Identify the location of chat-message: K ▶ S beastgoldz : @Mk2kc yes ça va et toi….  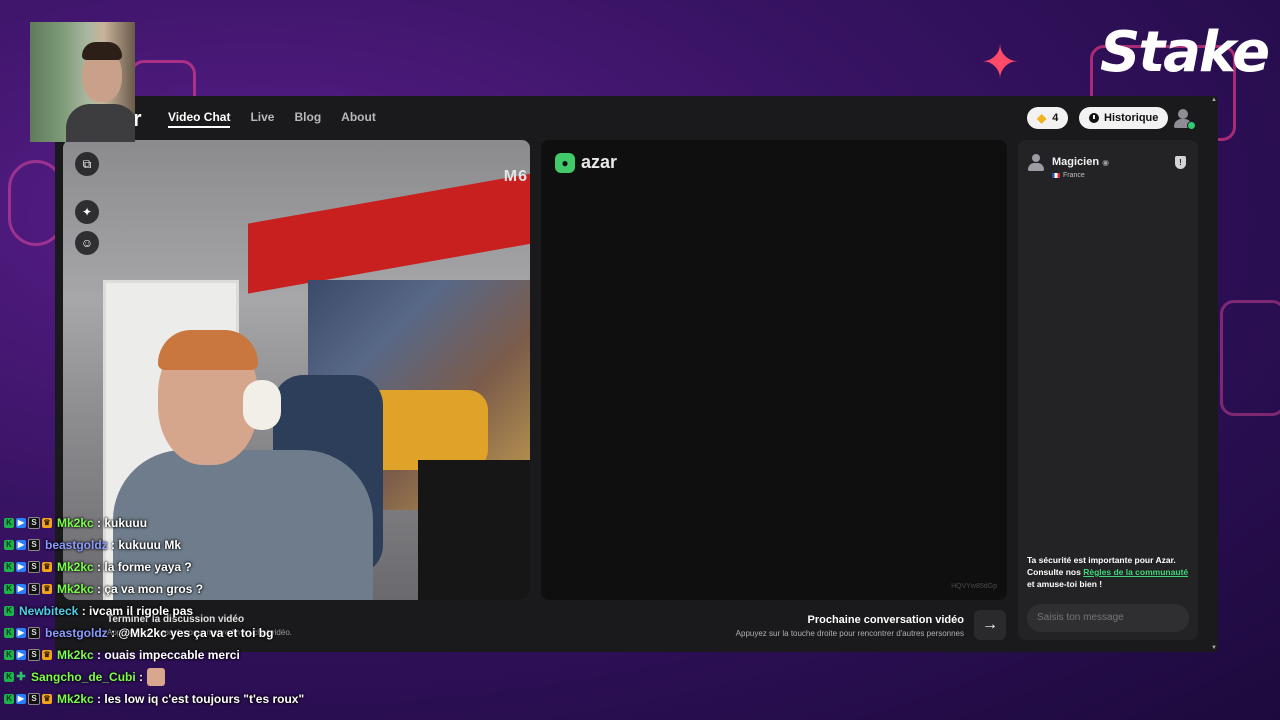
(304, 633).